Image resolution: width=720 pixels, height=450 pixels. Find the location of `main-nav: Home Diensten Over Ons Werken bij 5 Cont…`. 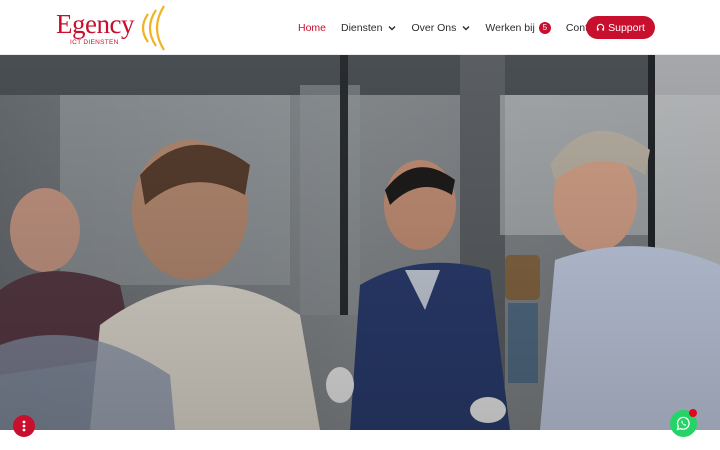

main-nav: Home Diensten Over Ons Werken bij 5 Cont… is located at coordinates (457, 27).